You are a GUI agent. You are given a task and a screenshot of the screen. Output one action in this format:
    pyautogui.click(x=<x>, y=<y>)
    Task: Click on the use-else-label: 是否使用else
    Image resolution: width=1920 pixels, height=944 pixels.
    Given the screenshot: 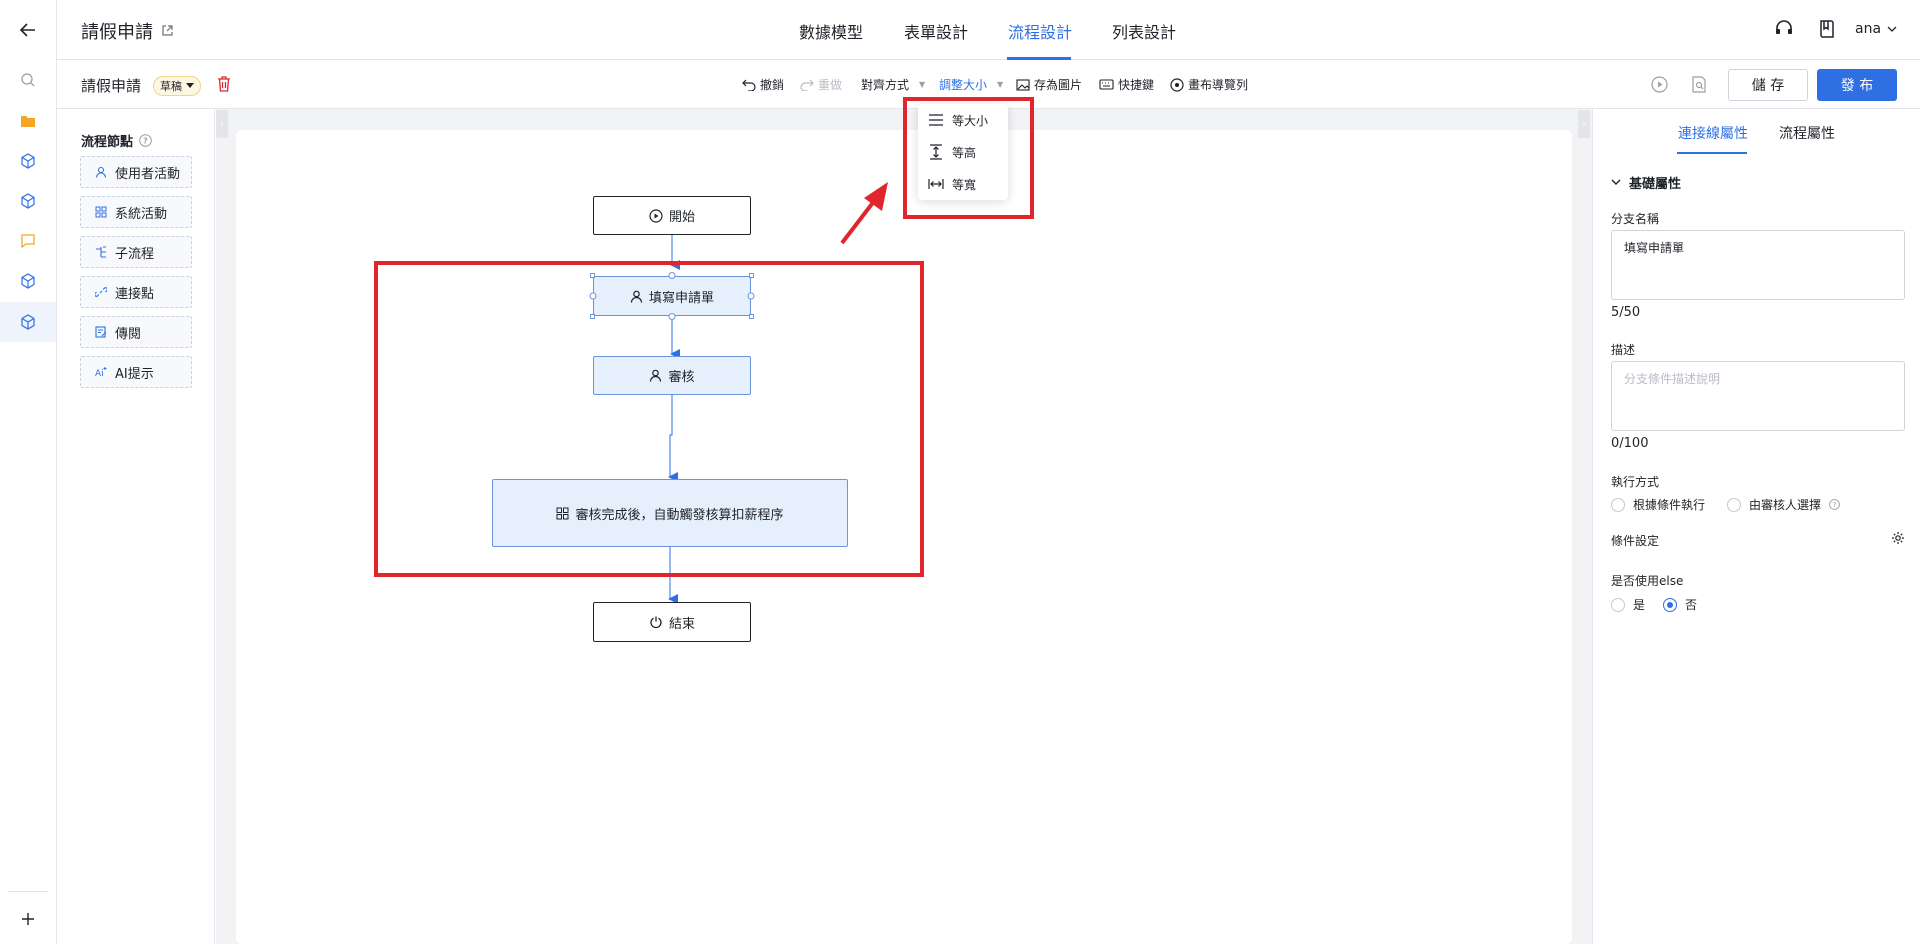 What is the action you would take?
    pyautogui.click(x=1647, y=581)
    